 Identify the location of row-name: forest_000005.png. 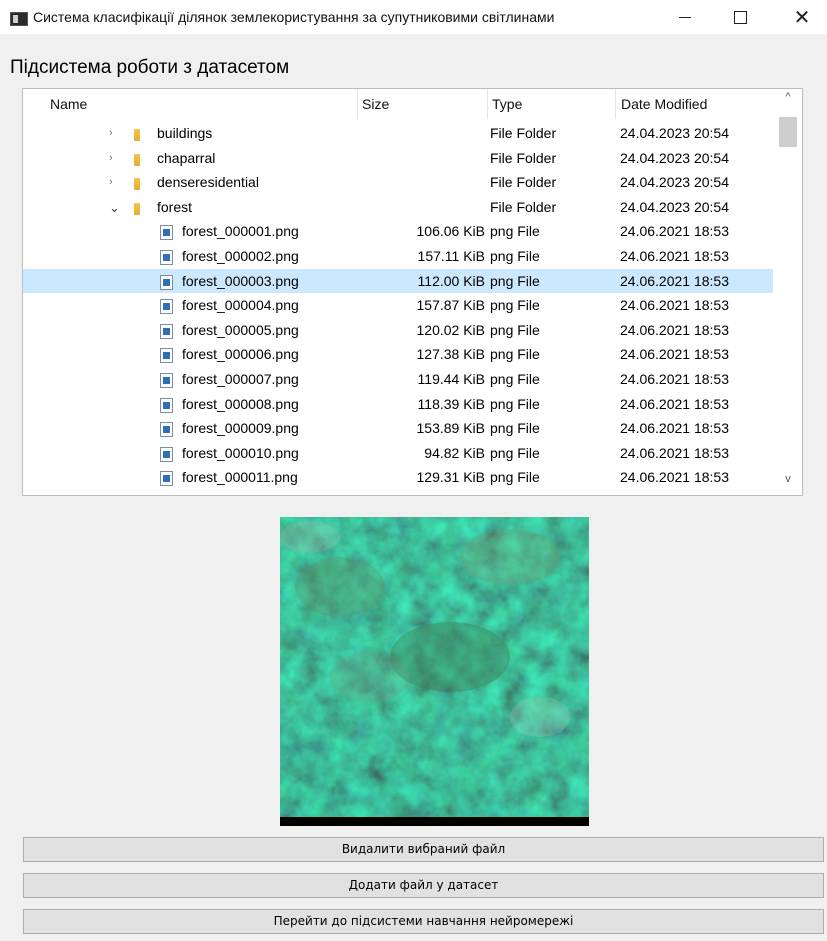
(240, 329).